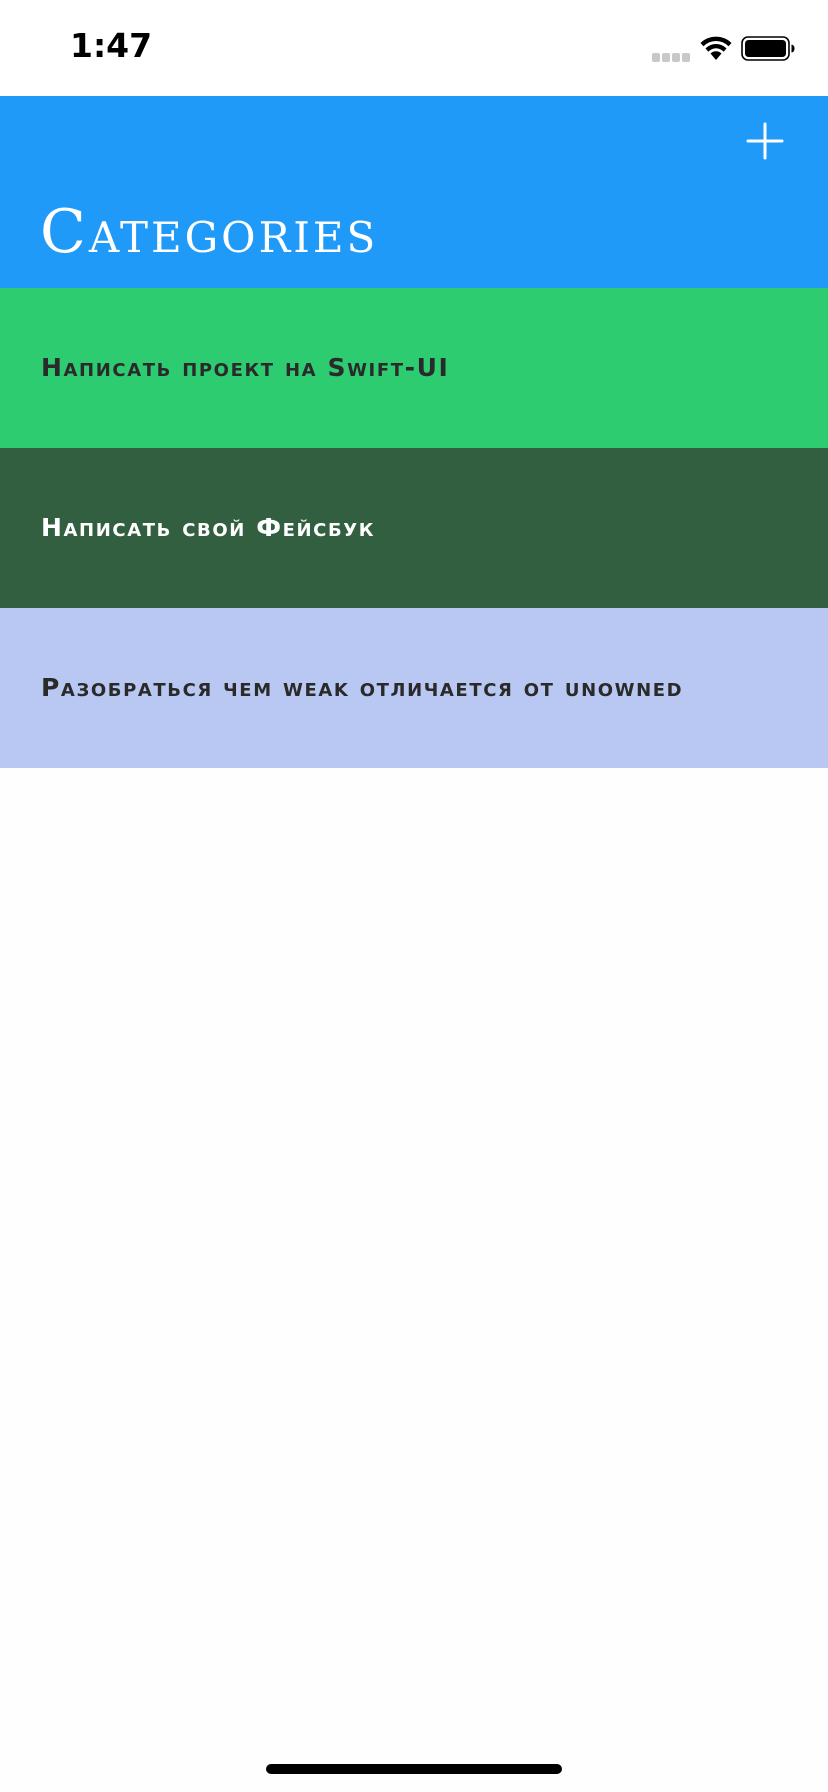 This screenshot has width=828, height=1792. I want to click on plus-icon, so click(765, 141).